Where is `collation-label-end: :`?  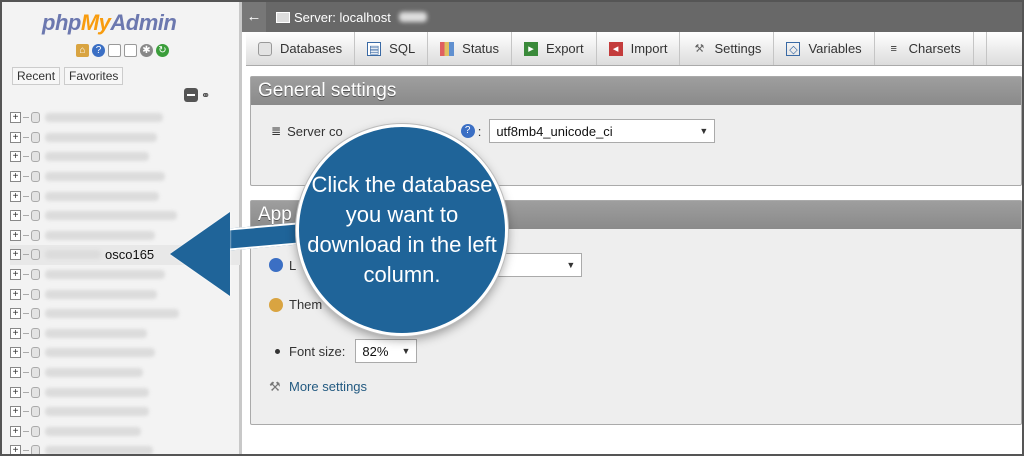
collation-label-end: : is located at coordinates (479, 131).